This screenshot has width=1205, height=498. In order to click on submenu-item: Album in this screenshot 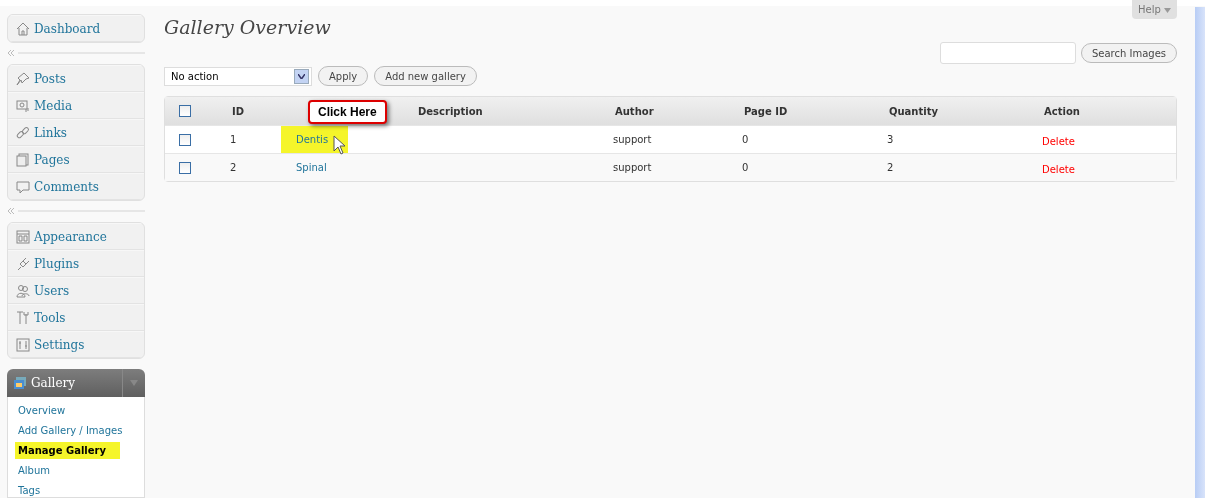, I will do `click(76, 470)`.